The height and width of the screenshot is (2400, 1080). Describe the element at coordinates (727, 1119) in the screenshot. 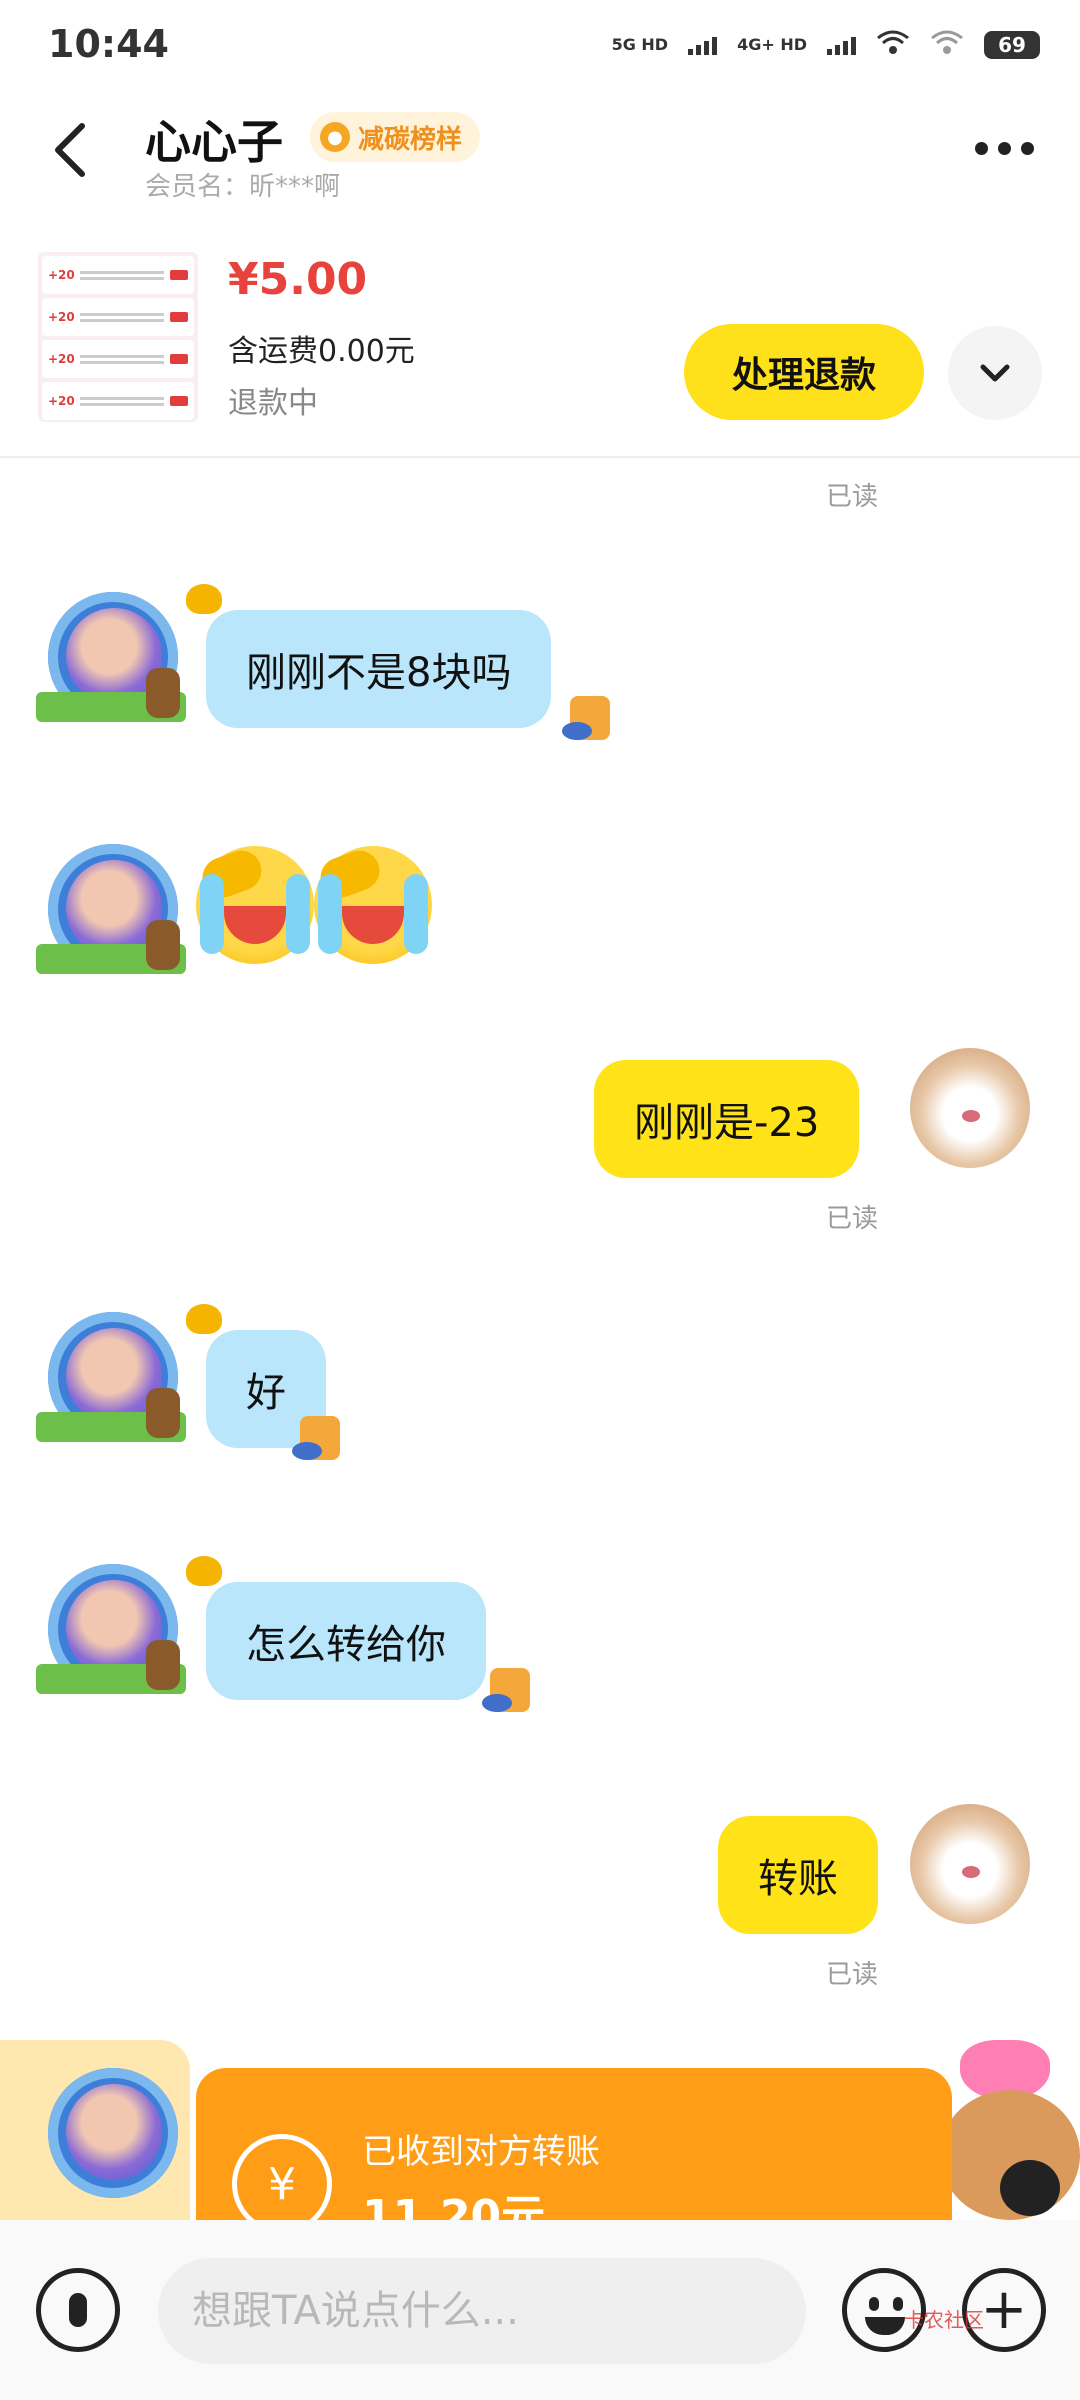

I see `message-bubble: 刚刚是-23` at that location.